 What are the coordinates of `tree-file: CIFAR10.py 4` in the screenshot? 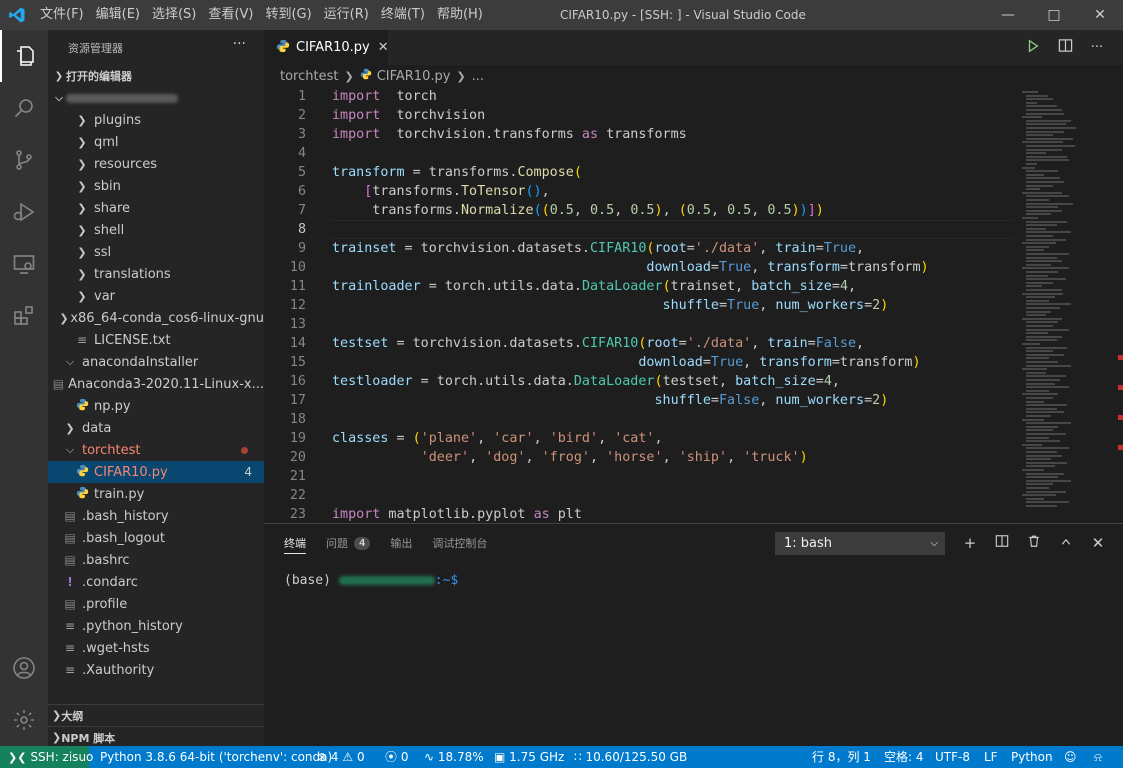 It's located at (156, 472).